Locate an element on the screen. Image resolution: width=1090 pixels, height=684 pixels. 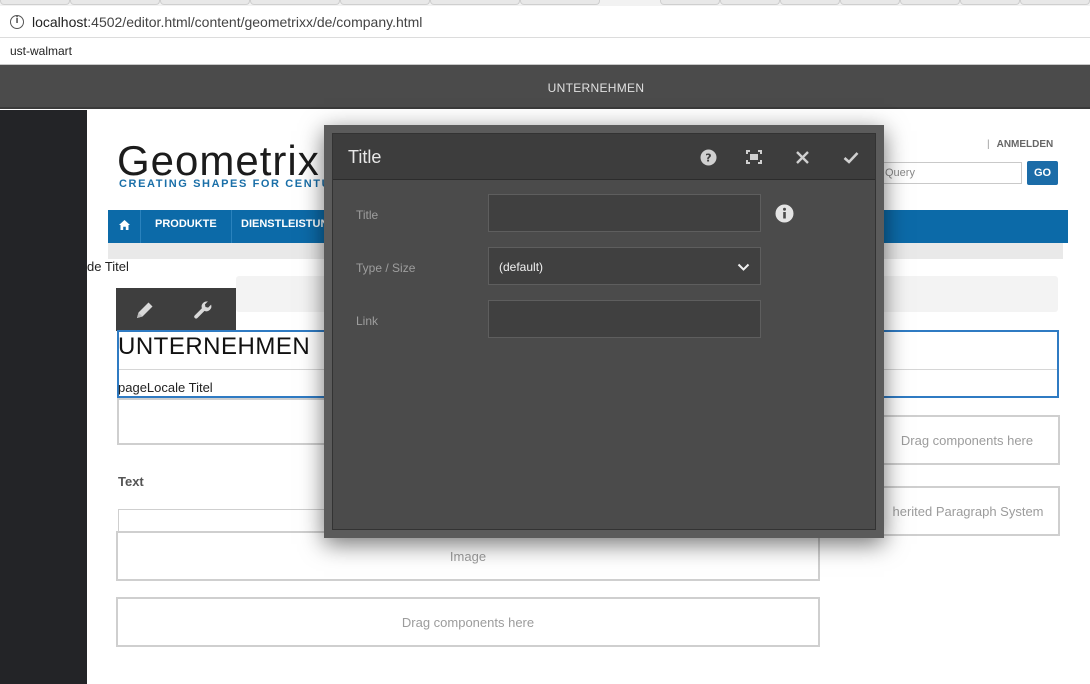
chevron-down-icon is located at coordinates (743, 268).